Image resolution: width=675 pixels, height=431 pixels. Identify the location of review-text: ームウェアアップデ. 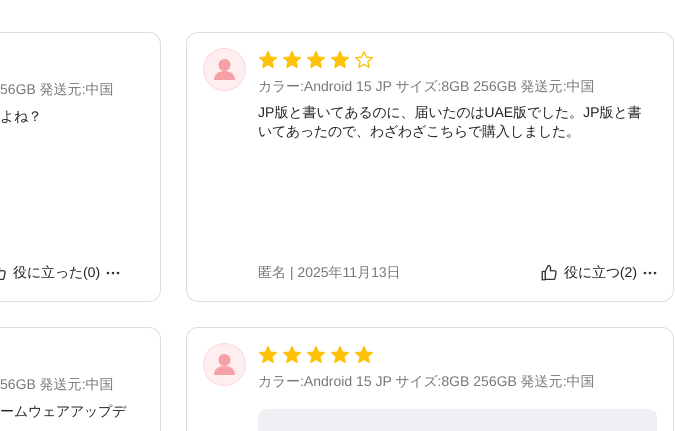
(64, 411).